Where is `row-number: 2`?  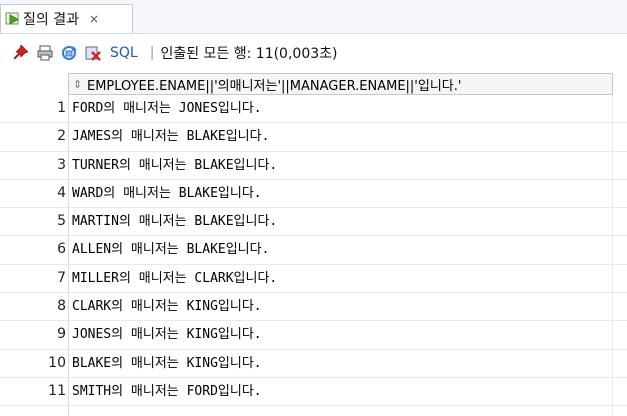 row-number: 2 is located at coordinates (61, 136).